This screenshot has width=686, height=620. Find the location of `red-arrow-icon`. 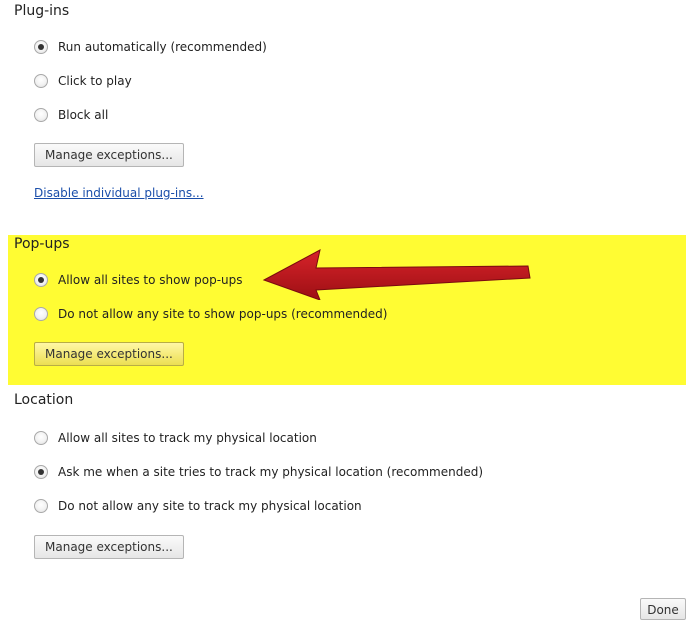

red-arrow-icon is located at coordinates (396, 274).